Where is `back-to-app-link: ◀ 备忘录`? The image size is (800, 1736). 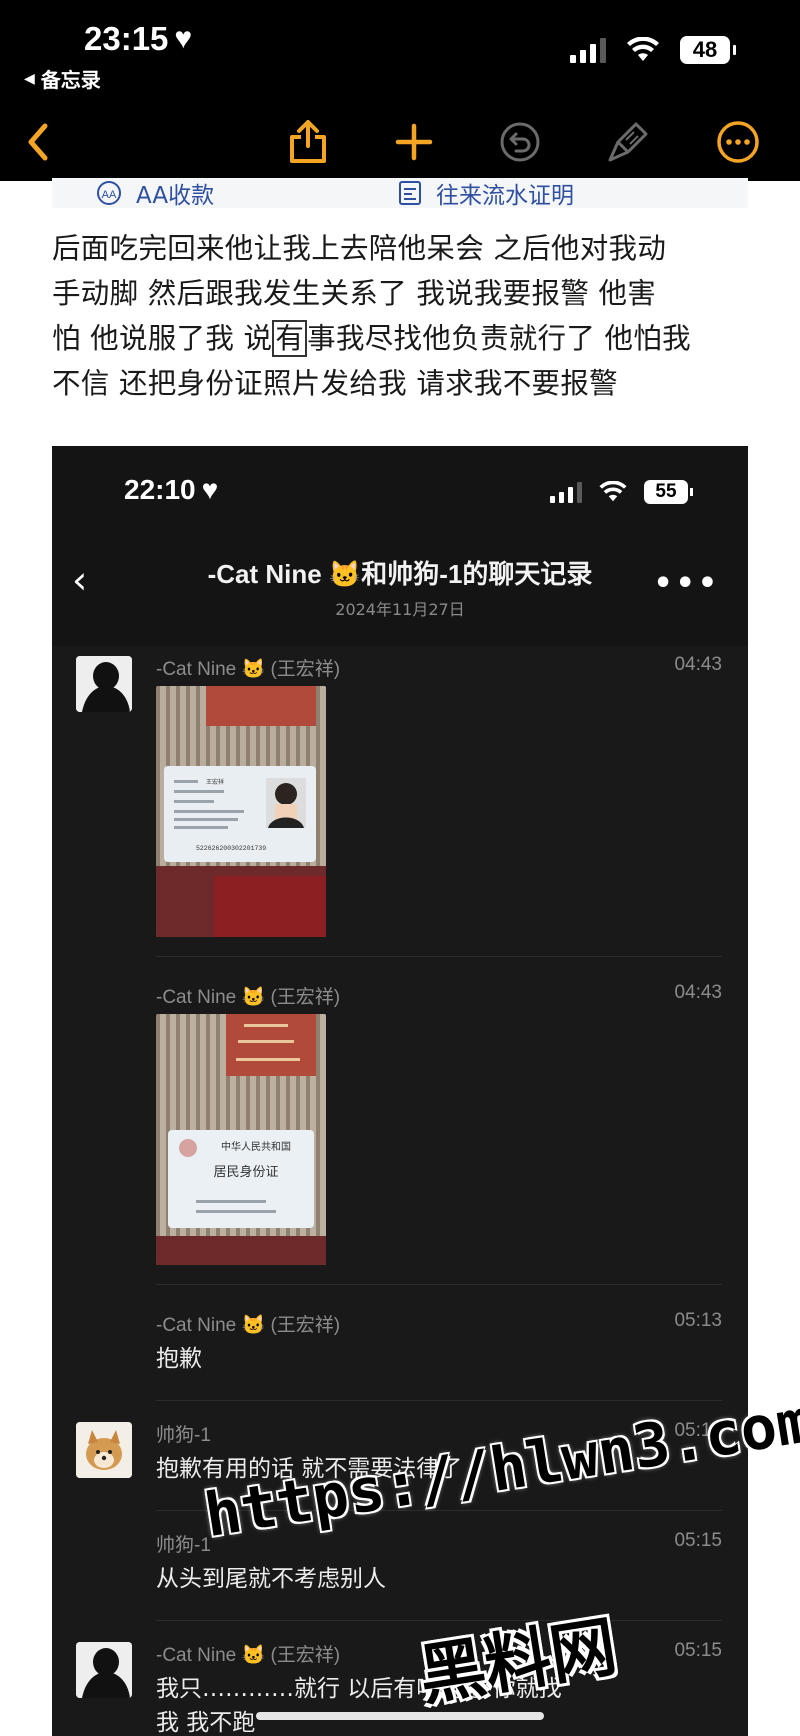 back-to-app-link: ◀ 备忘录 is located at coordinates (62, 78).